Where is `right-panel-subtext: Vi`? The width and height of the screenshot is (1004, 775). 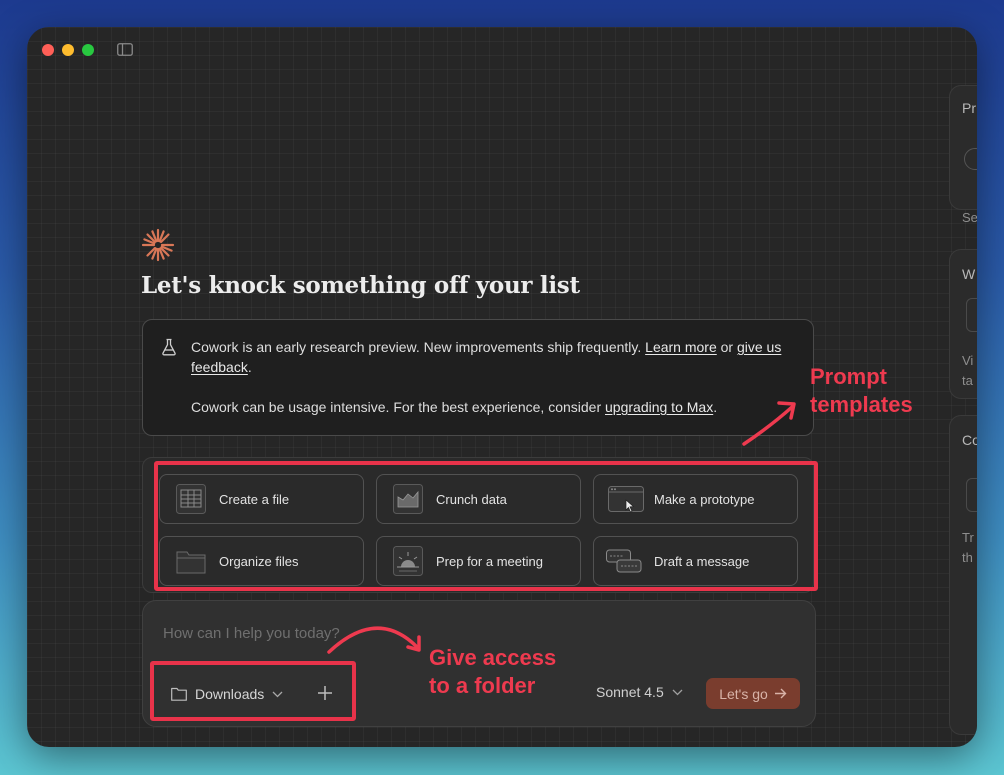 right-panel-subtext: Vi is located at coordinates (968, 360).